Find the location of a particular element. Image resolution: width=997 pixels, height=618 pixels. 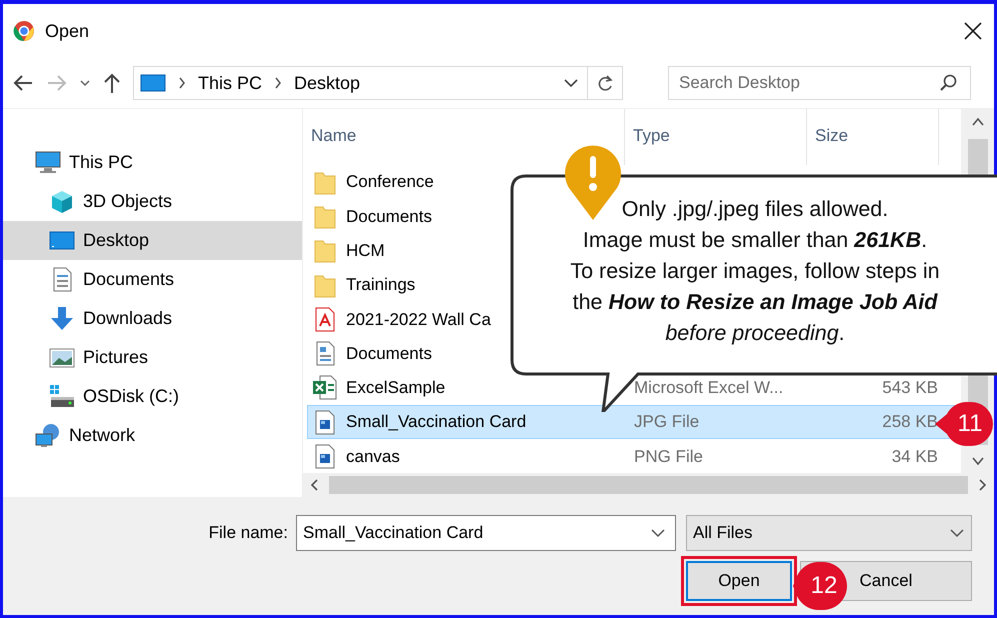

file-type: PNG File is located at coordinates (668, 457).